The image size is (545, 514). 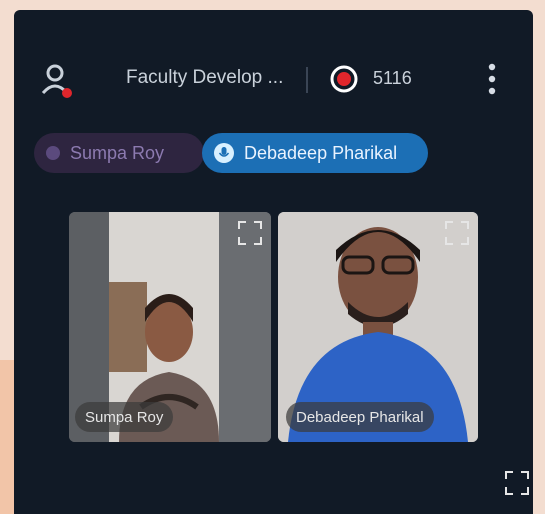 I want to click on speaker-pill-label: Sumpa Roy, so click(x=117, y=152).